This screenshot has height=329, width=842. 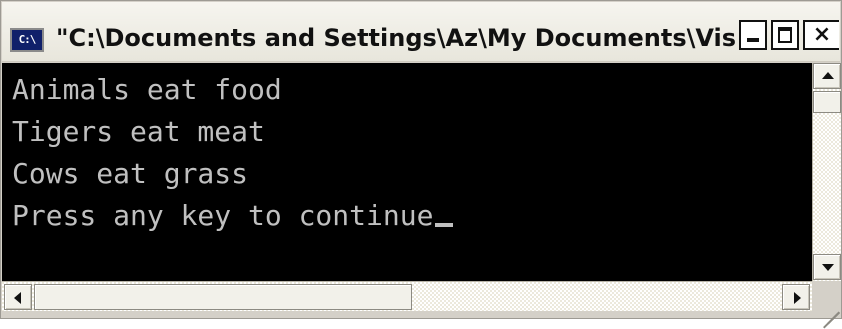 I want to click on scroll-up-button, so click(x=827, y=76).